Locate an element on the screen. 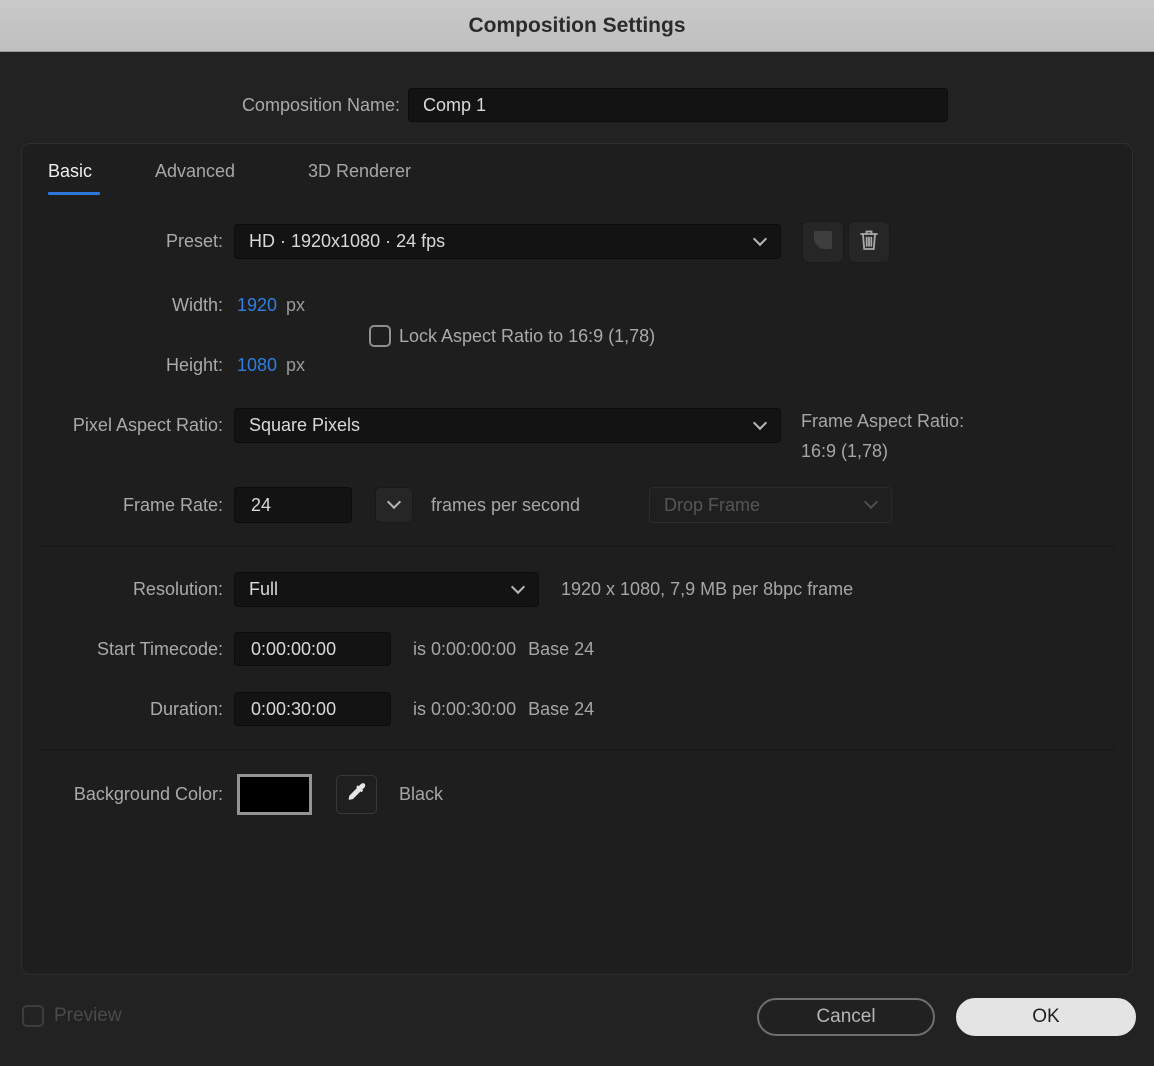 This screenshot has width=1154, height=1066. frame-rate-dropdown-button is located at coordinates (394, 505).